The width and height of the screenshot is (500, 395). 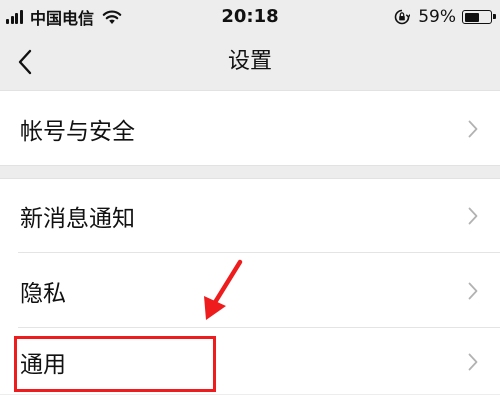 What do you see at coordinates (43, 293) in the screenshot?
I see `settings-row-label: 隐私` at bounding box center [43, 293].